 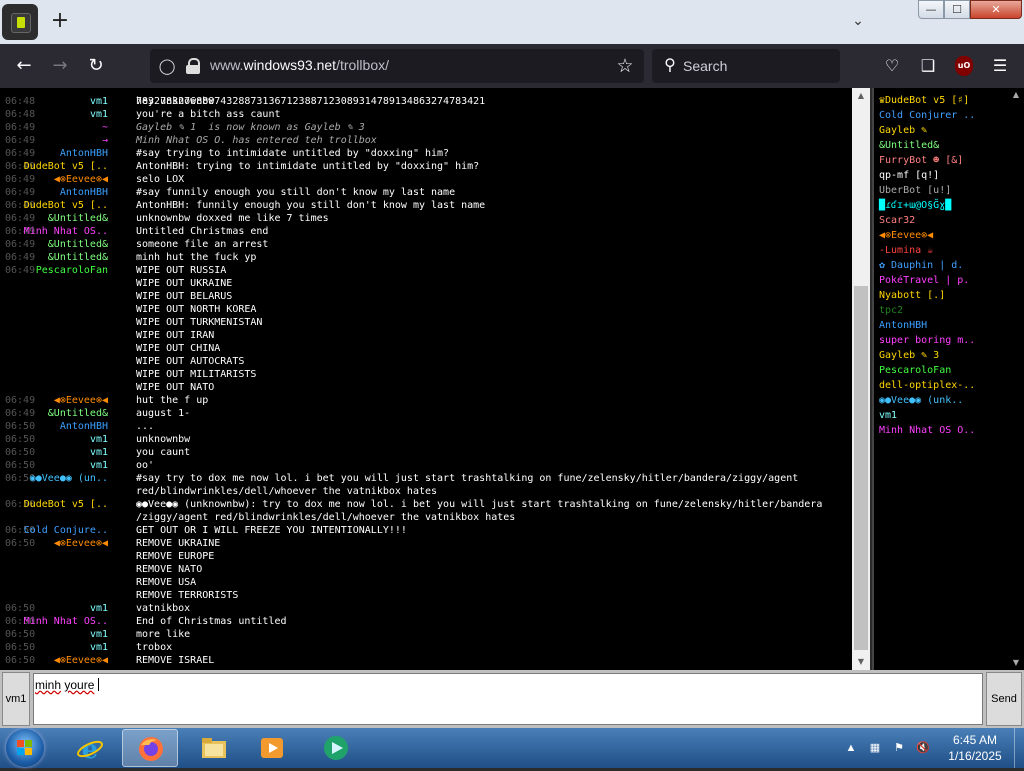 I want to click on message-author: Cold Conjure.., so click(x=66, y=530).